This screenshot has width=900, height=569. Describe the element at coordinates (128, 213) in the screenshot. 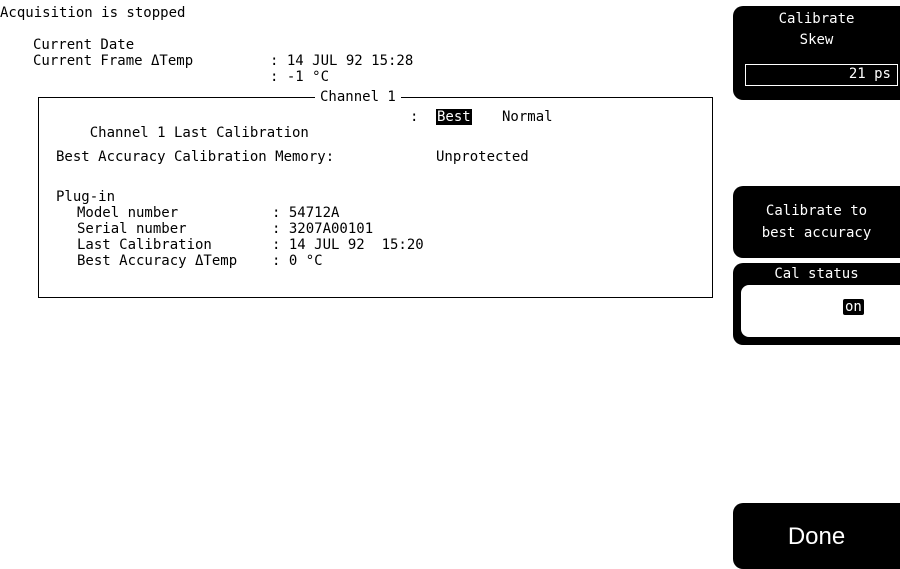

I see `model-number-label: Model number` at that location.